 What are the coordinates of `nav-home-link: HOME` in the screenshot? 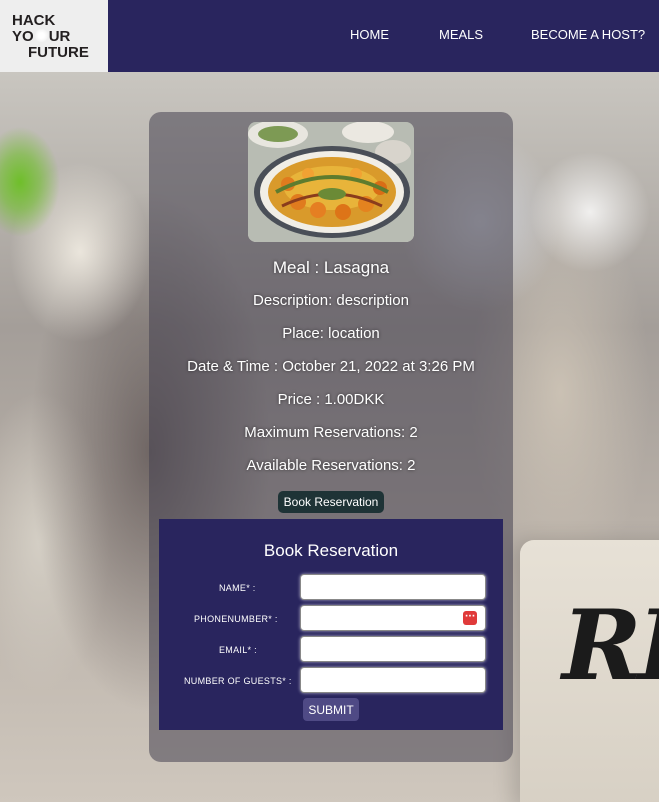 It's located at (369, 34).